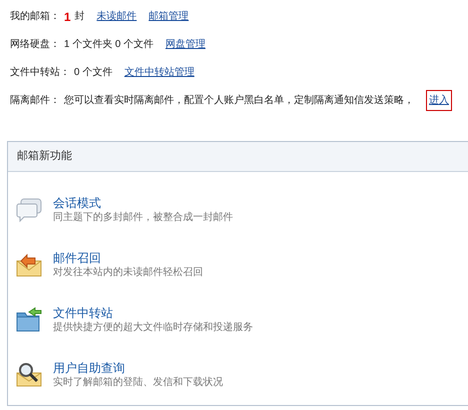 The width and height of the screenshot is (468, 410). Describe the element at coordinates (44, 156) in the screenshot. I see `panel-title: 邮箱新功能` at that location.